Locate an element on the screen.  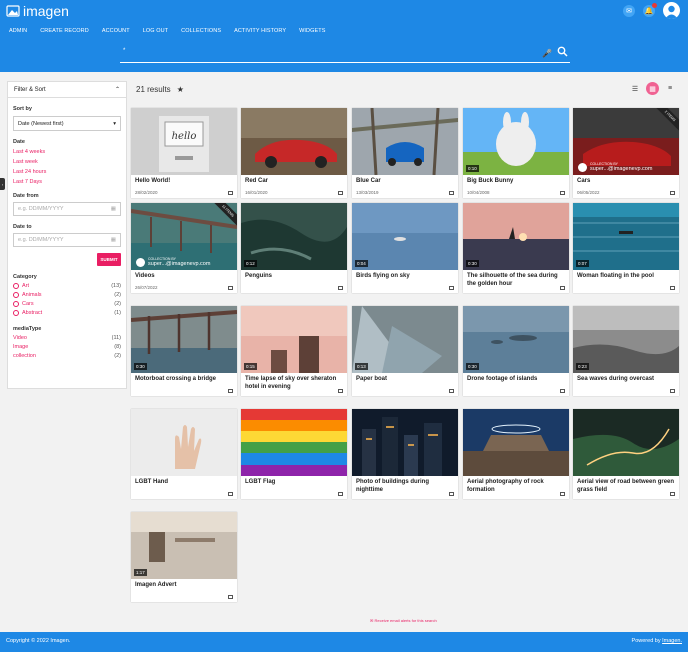
category-option: Animals (2) is located at coordinates (67, 295).